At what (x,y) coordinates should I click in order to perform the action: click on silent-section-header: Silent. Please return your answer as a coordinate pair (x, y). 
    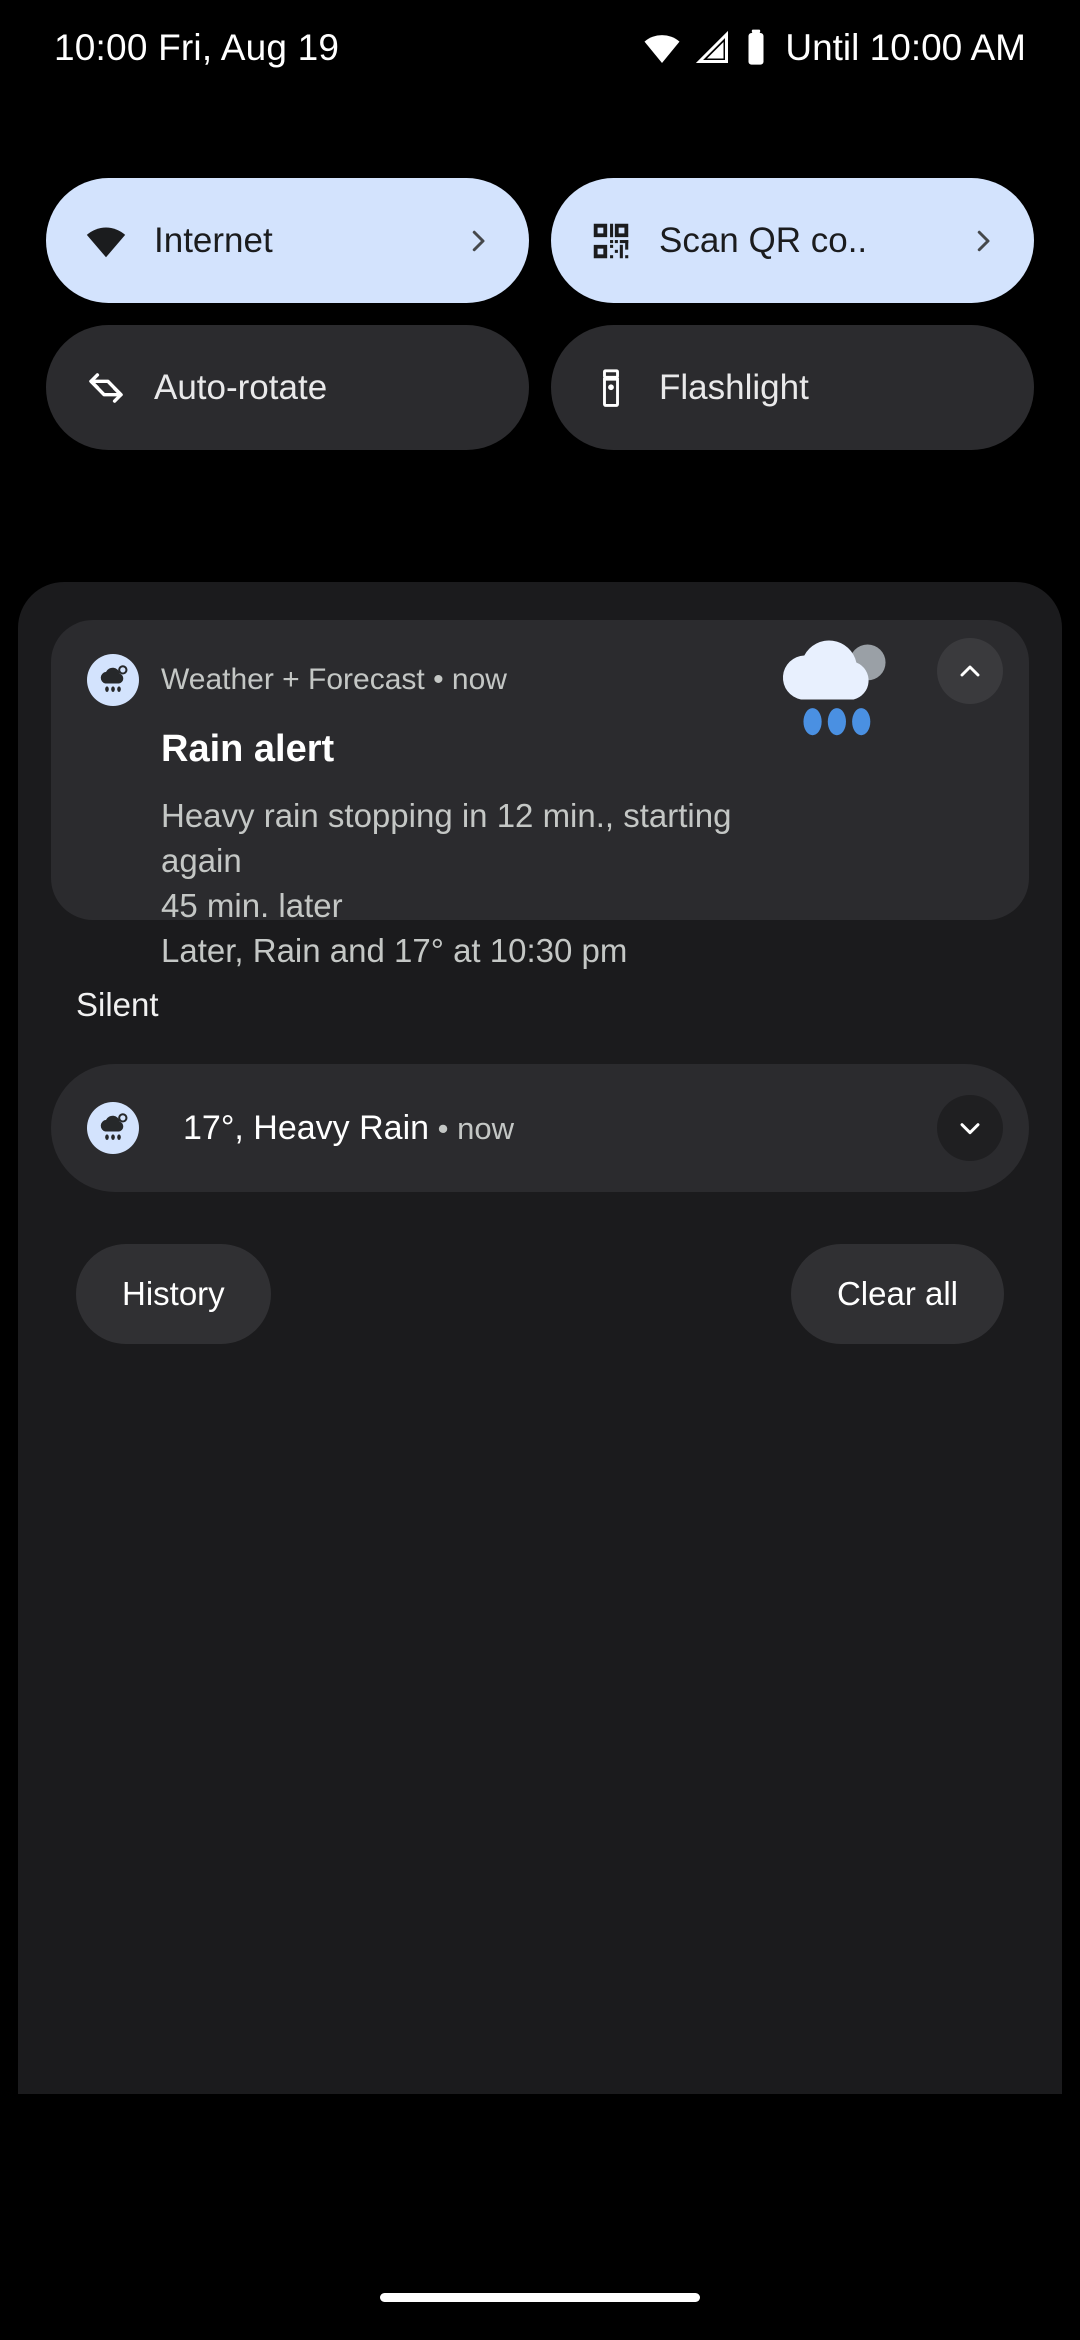
    Looking at the image, I should click on (117, 1004).